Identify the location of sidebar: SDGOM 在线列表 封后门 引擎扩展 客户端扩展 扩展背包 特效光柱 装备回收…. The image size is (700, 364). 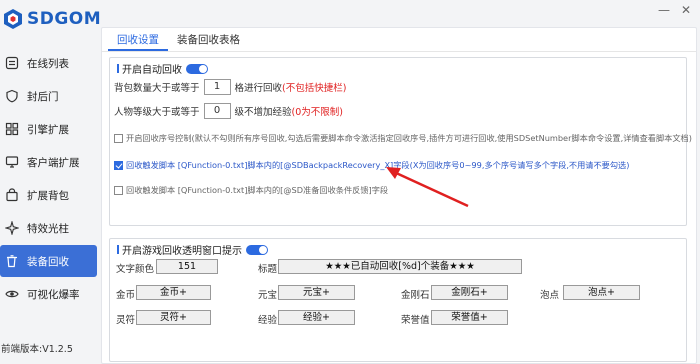
(50, 182).